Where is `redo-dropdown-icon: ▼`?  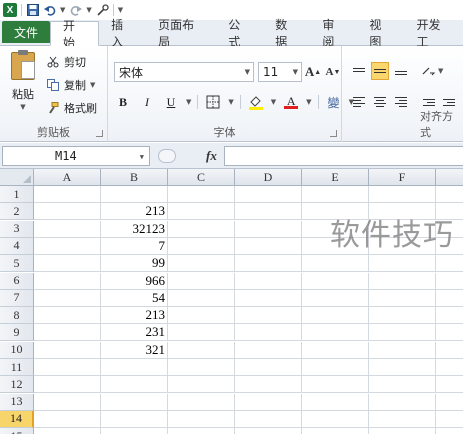
redo-dropdown-icon: ▼ is located at coordinates (88, 10).